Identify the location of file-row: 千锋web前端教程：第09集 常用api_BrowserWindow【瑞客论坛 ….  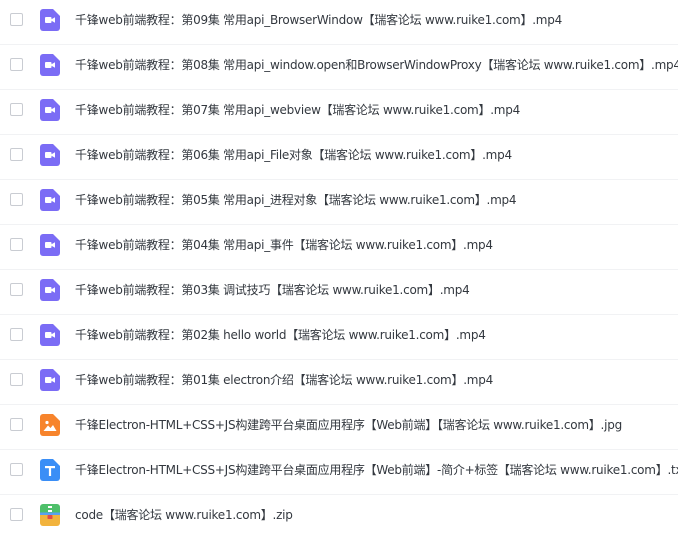
(339, 22).